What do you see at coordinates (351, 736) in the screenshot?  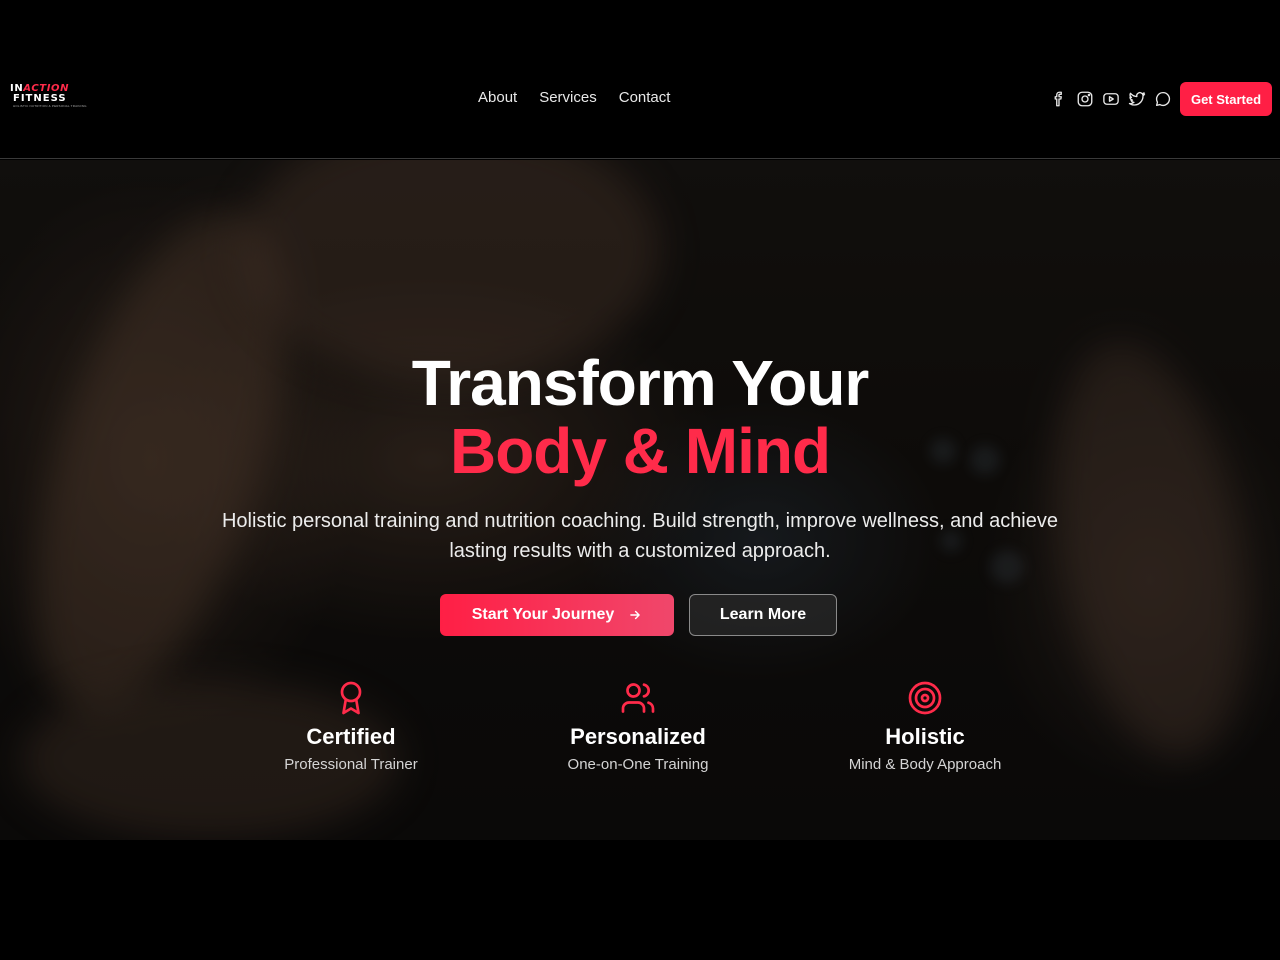 I see `feature-title: Certified` at bounding box center [351, 736].